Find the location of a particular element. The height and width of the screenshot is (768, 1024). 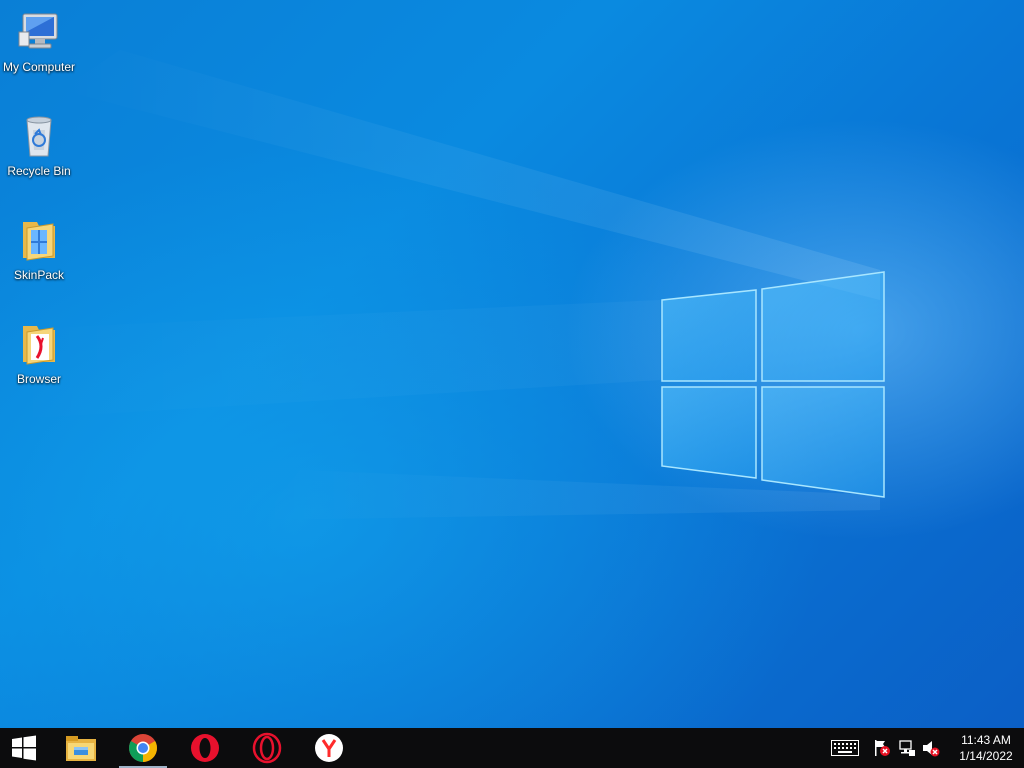

taskbar-chrome is located at coordinates (143, 748).